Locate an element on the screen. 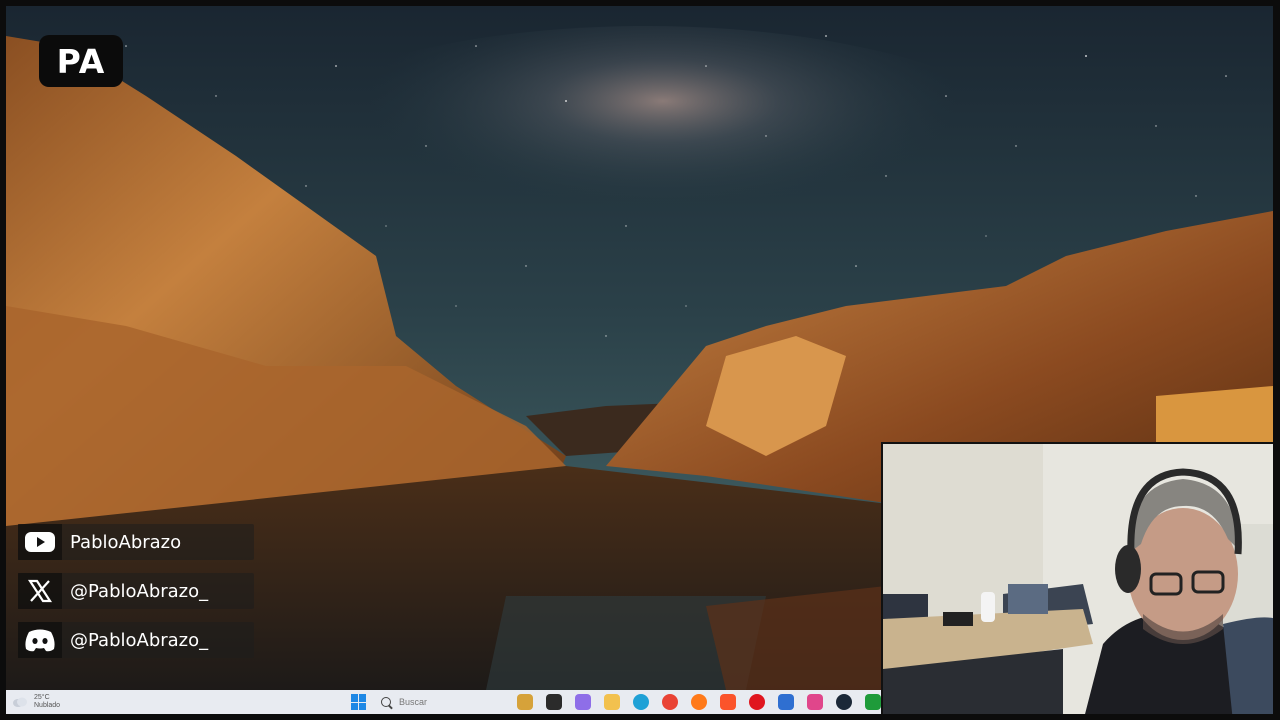 The image size is (1280, 720). discord-icon is located at coordinates (40, 640).